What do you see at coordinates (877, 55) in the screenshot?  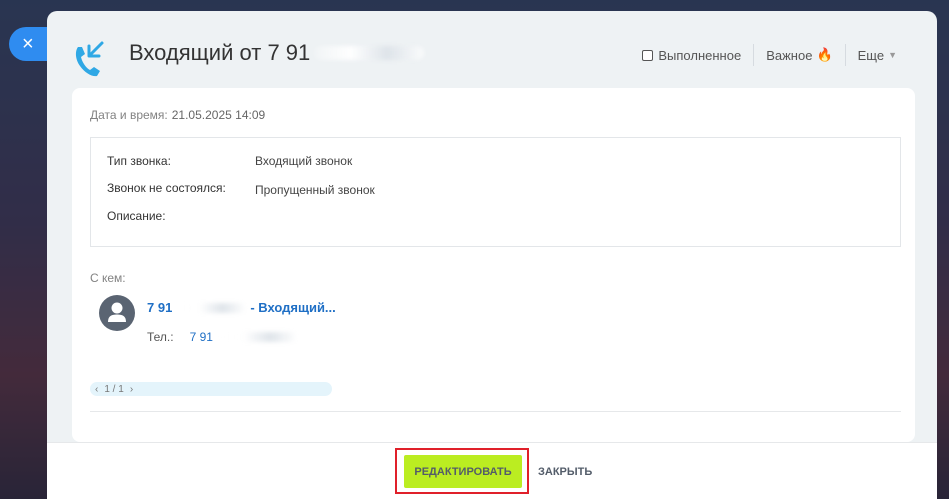 I see `more-menu: Еще ▼` at bounding box center [877, 55].